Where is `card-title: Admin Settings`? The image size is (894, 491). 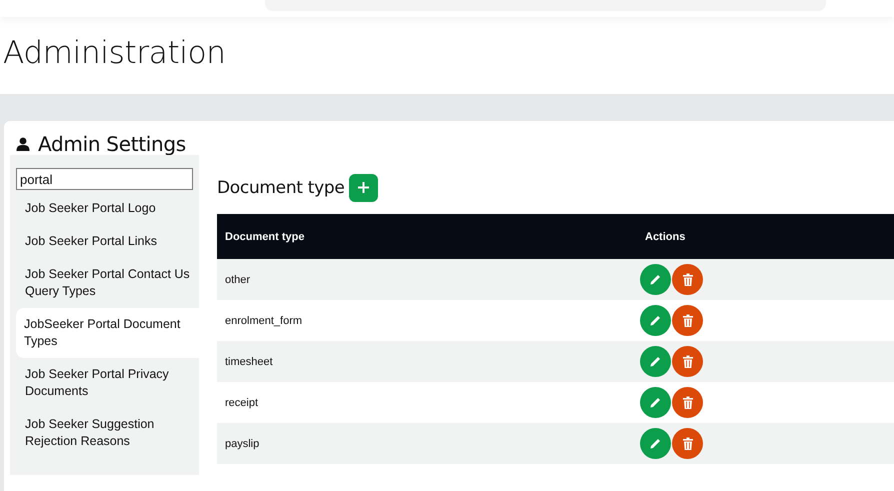
card-title: Admin Settings is located at coordinates (112, 144).